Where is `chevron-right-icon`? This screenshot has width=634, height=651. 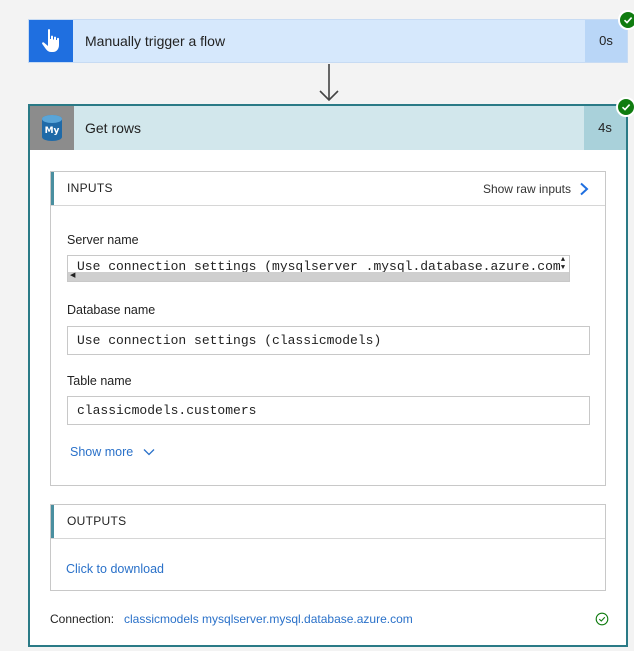 chevron-right-icon is located at coordinates (584, 188).